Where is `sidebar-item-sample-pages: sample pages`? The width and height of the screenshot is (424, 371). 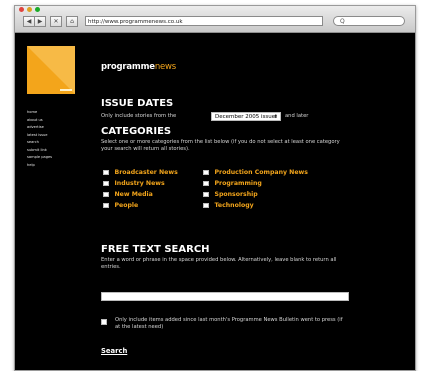 sidebar-item-sample-pages: sample pages is located at coordinates (39, 158).